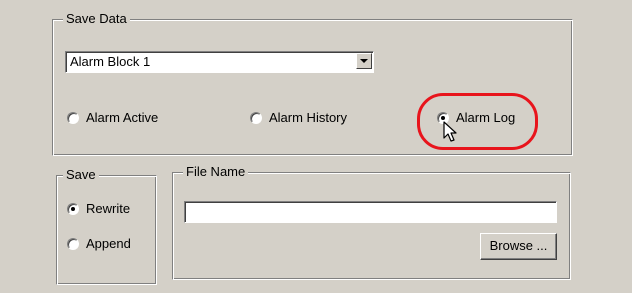 This screenshot has width=640, height=293. What do you see at coordinates (96, 19) in the screenshot?
I see `save-data-legend: Save Data` at bounding box center [96, 19].